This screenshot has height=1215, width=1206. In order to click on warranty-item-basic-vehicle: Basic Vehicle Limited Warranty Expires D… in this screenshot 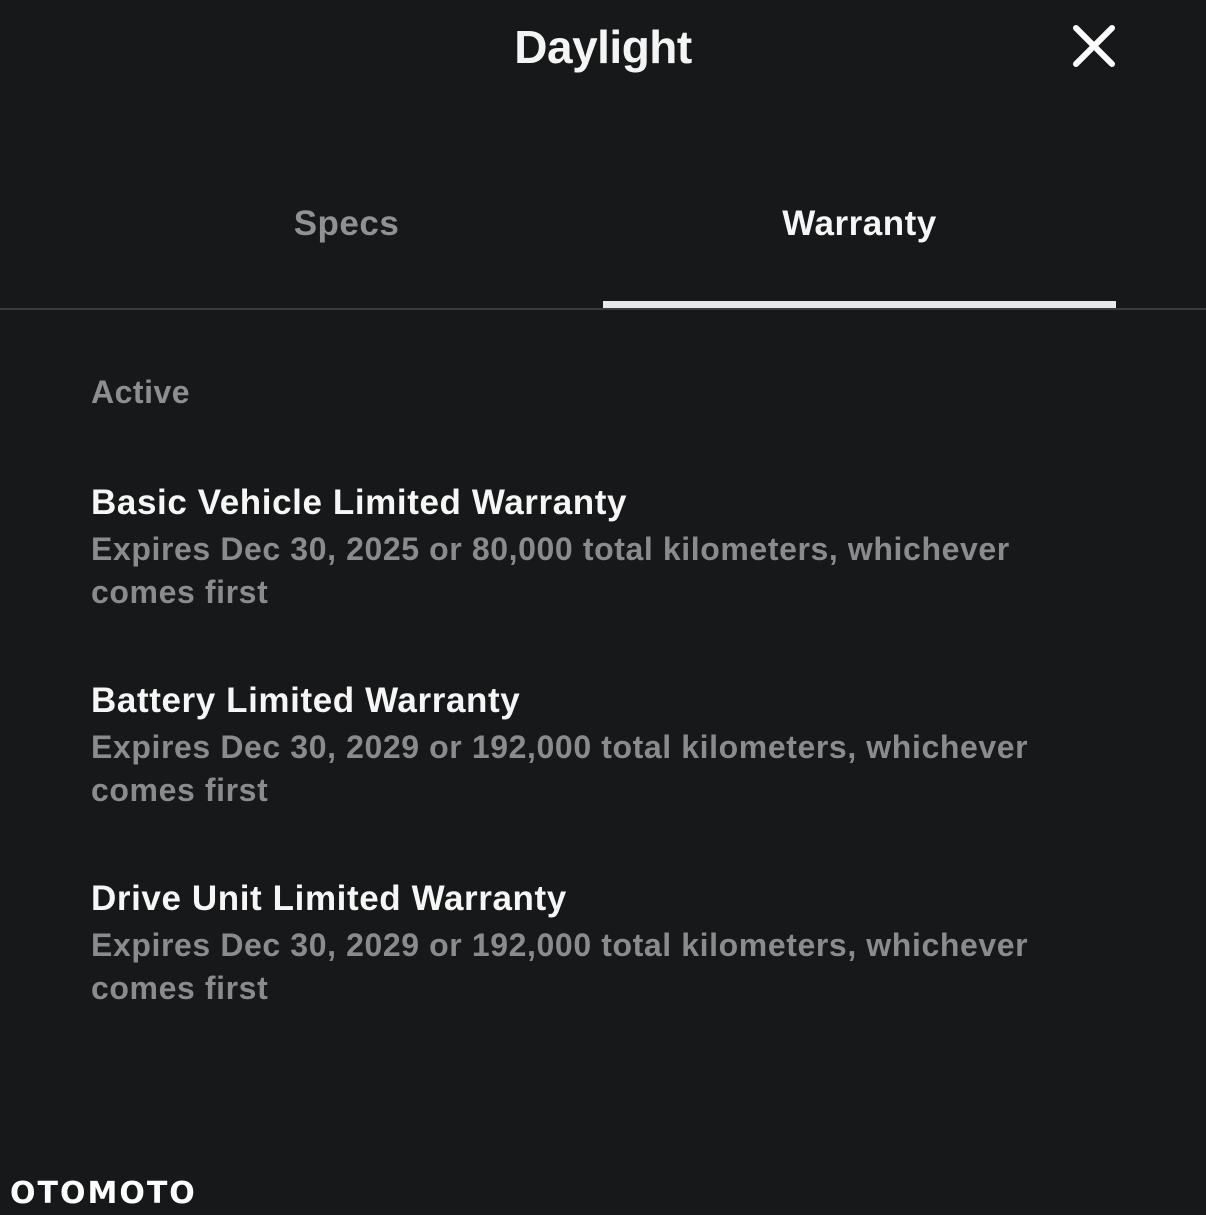, I will do `click(581, 547)`.